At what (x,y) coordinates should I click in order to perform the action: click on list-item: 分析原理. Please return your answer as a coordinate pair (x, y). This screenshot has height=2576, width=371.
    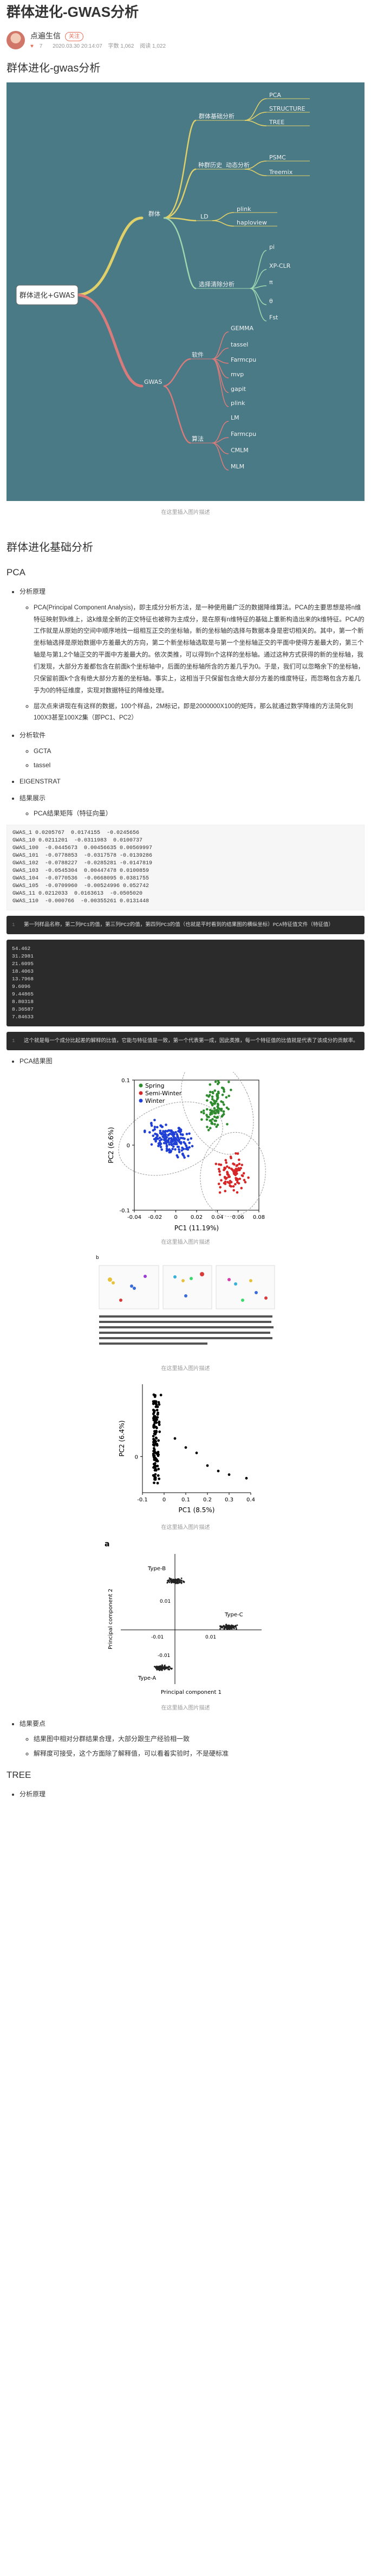
    Looking at the image, I should click on (192, 1794).